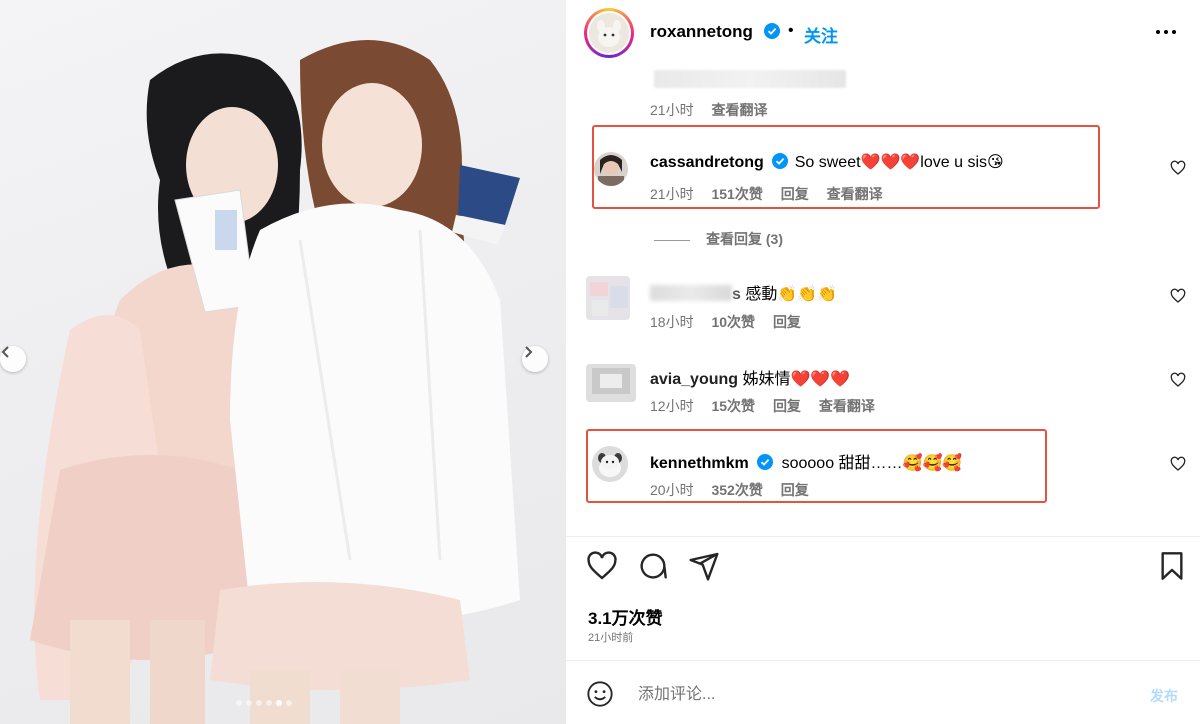  What do you see at coordinates (1166, 32) in the screenshot?
I see `more-options-icon` at bounding box center [1166, 32].